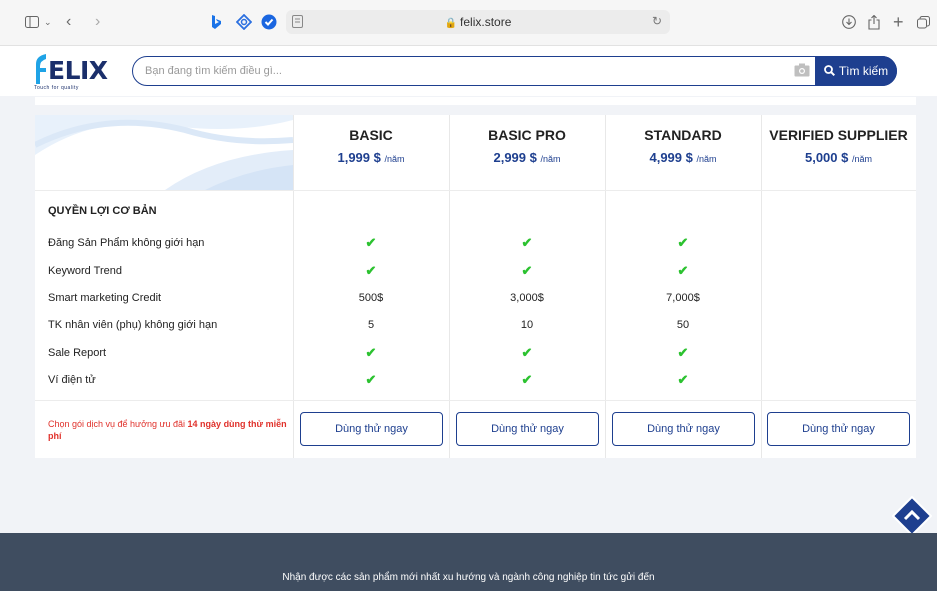  I want to click on plan-price: 2,999 $ /năm, so click(527, 157).